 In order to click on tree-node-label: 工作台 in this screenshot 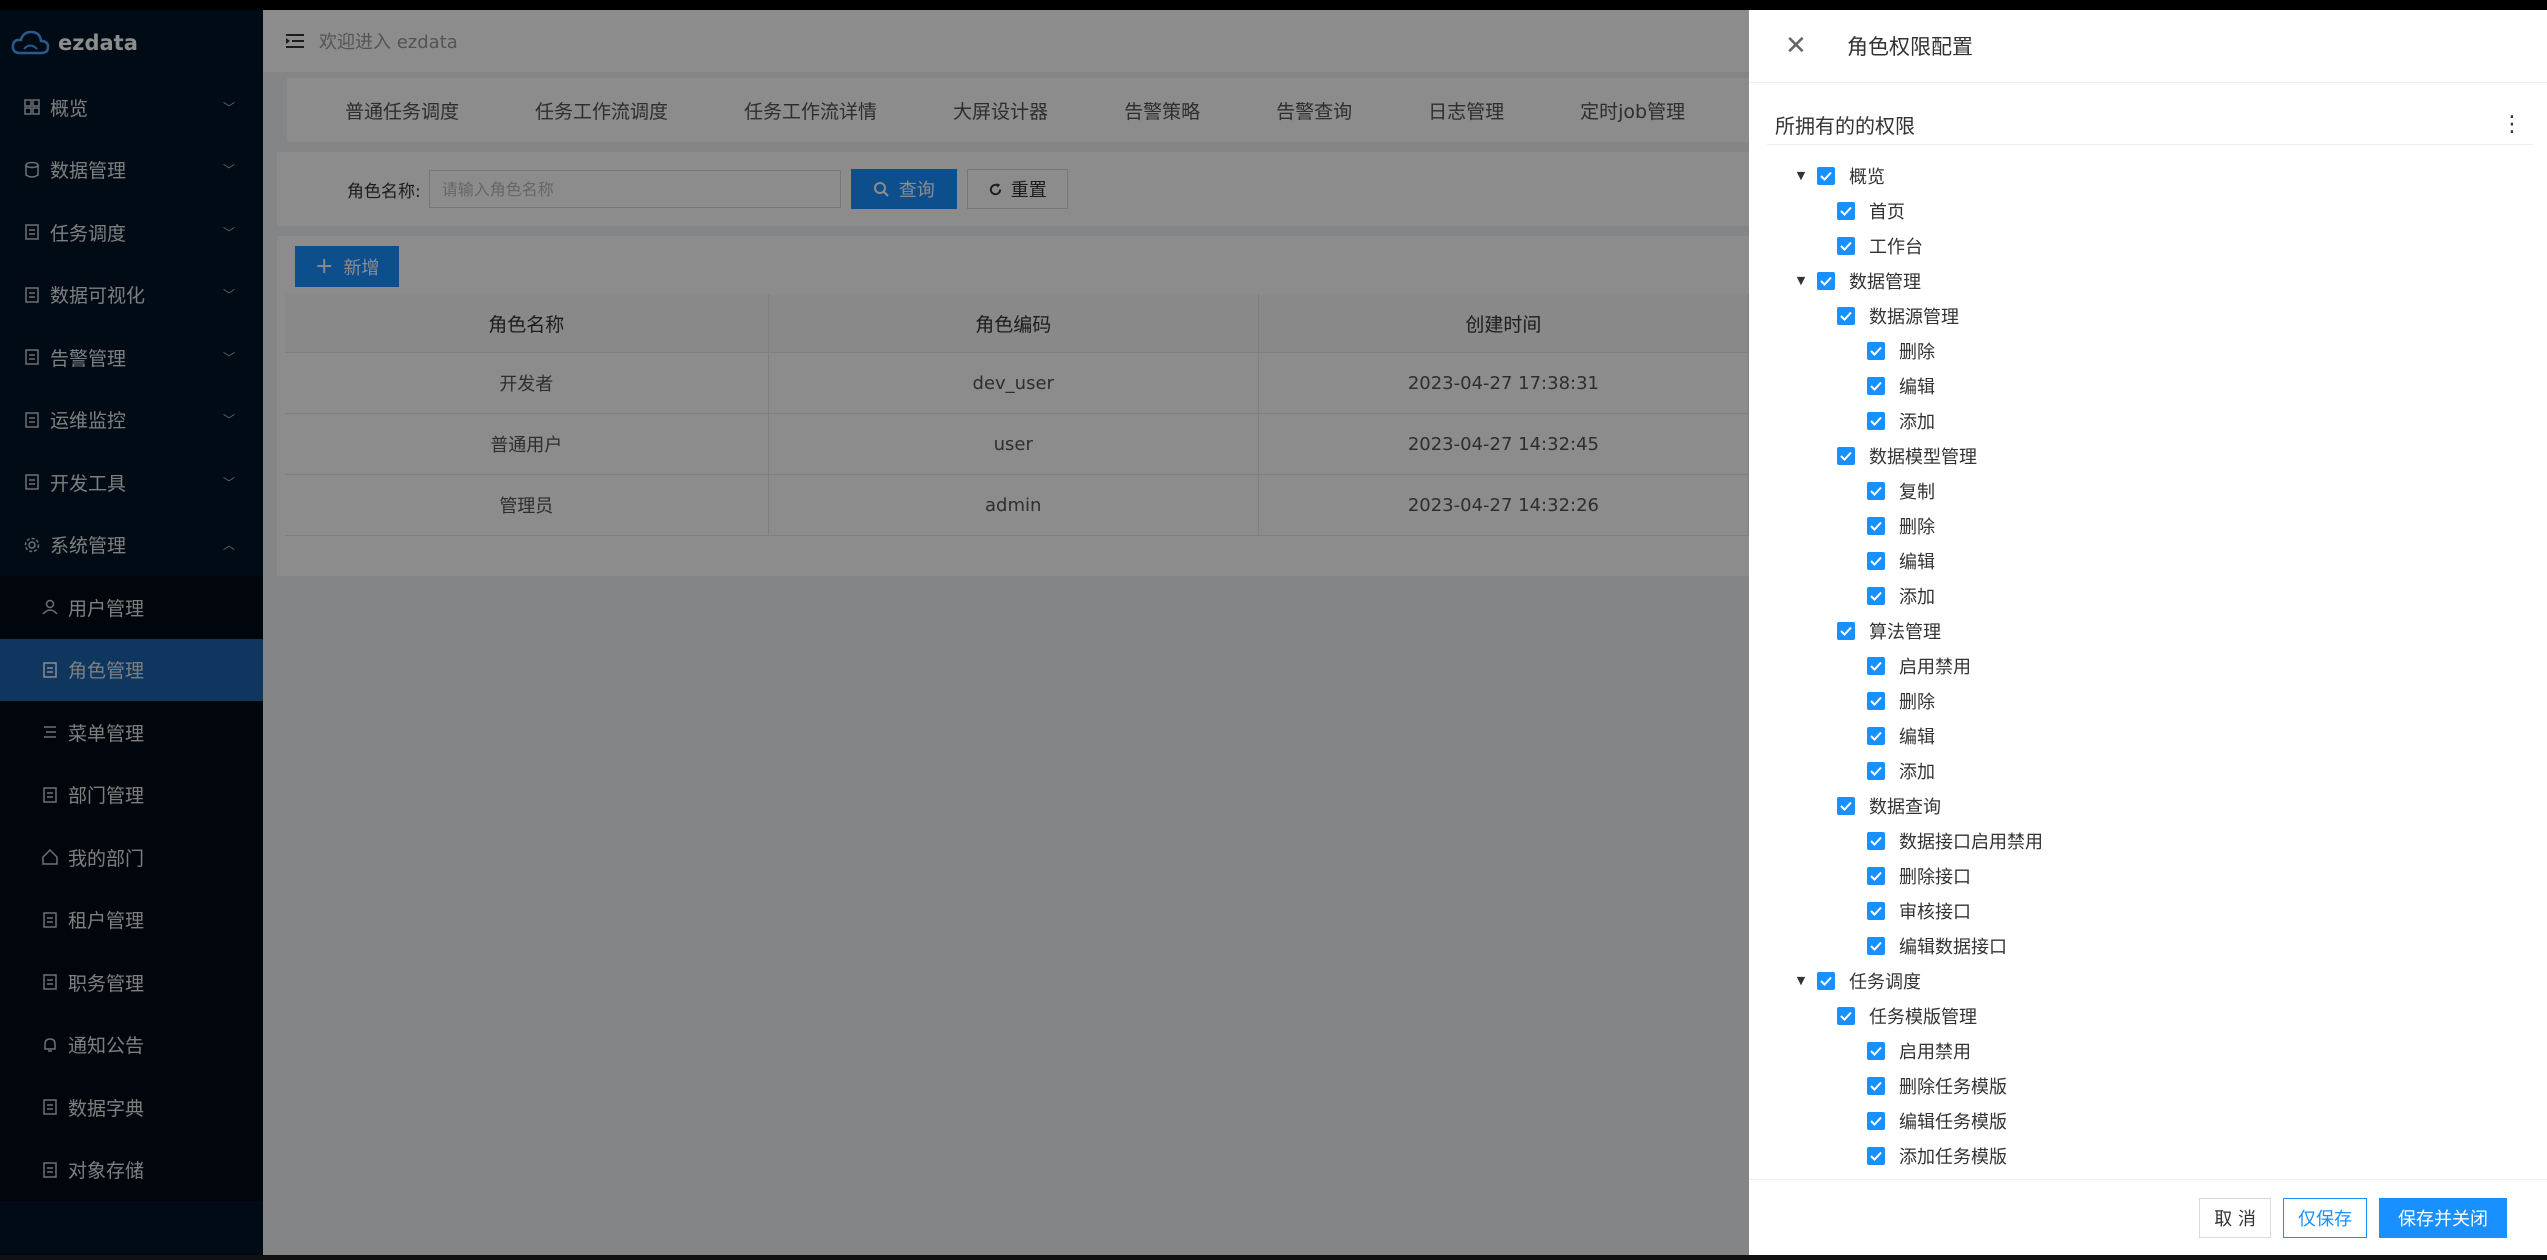, I will do `click(1896, 247)`.